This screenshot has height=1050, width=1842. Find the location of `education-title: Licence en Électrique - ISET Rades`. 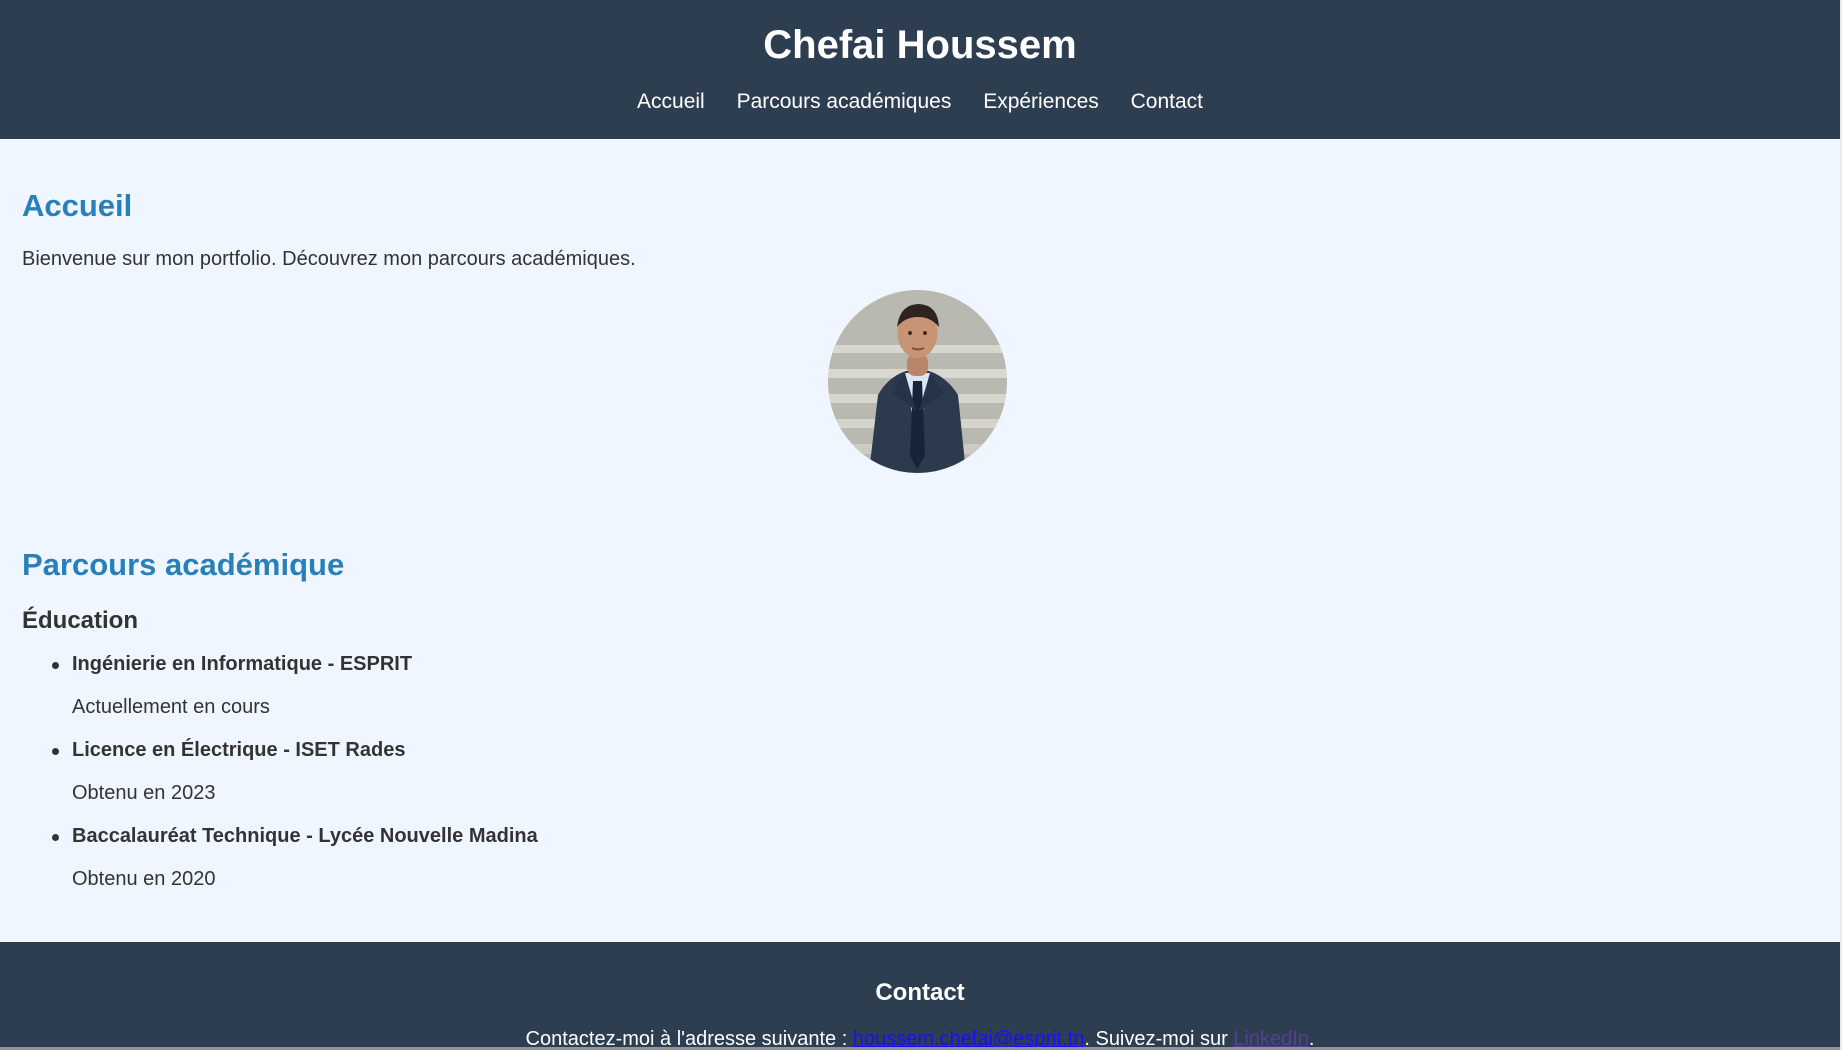

education-title: Licence en Électrique - ISET Rades is located at coordinates (239, 750).